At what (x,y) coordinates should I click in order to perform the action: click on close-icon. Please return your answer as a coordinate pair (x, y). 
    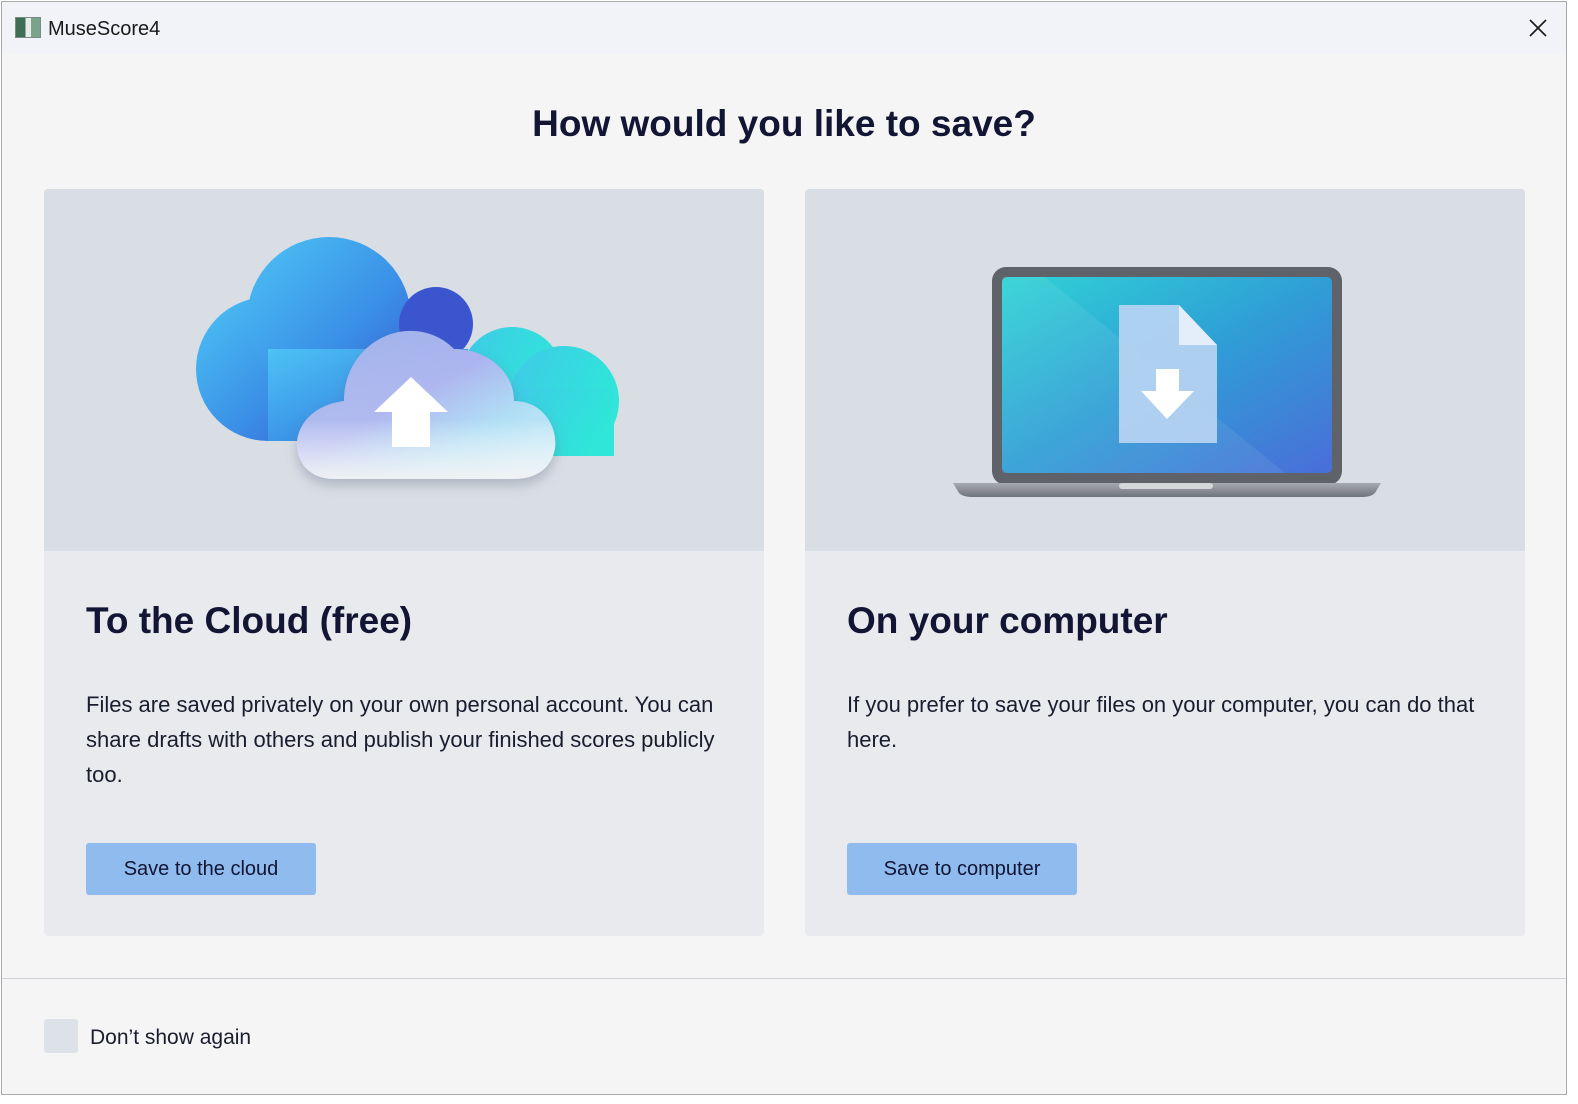
    Looking at the image, I should click on (1538, 28).